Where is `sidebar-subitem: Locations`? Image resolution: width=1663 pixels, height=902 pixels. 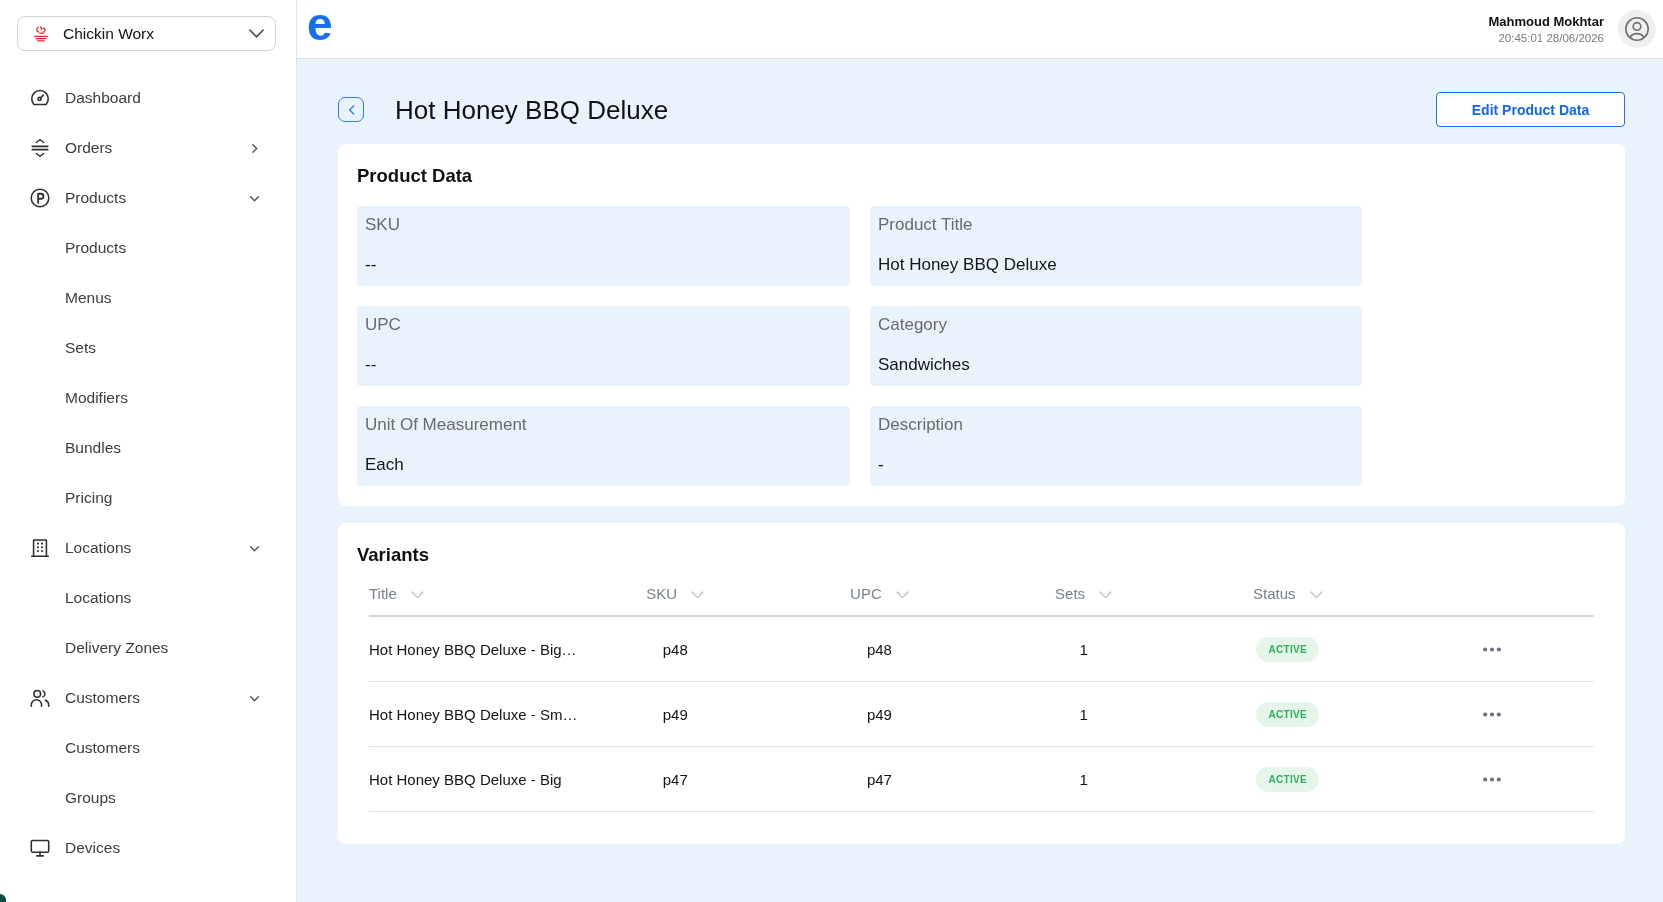
sidebar-subitem: Locations is located at coordinates (141, 598).